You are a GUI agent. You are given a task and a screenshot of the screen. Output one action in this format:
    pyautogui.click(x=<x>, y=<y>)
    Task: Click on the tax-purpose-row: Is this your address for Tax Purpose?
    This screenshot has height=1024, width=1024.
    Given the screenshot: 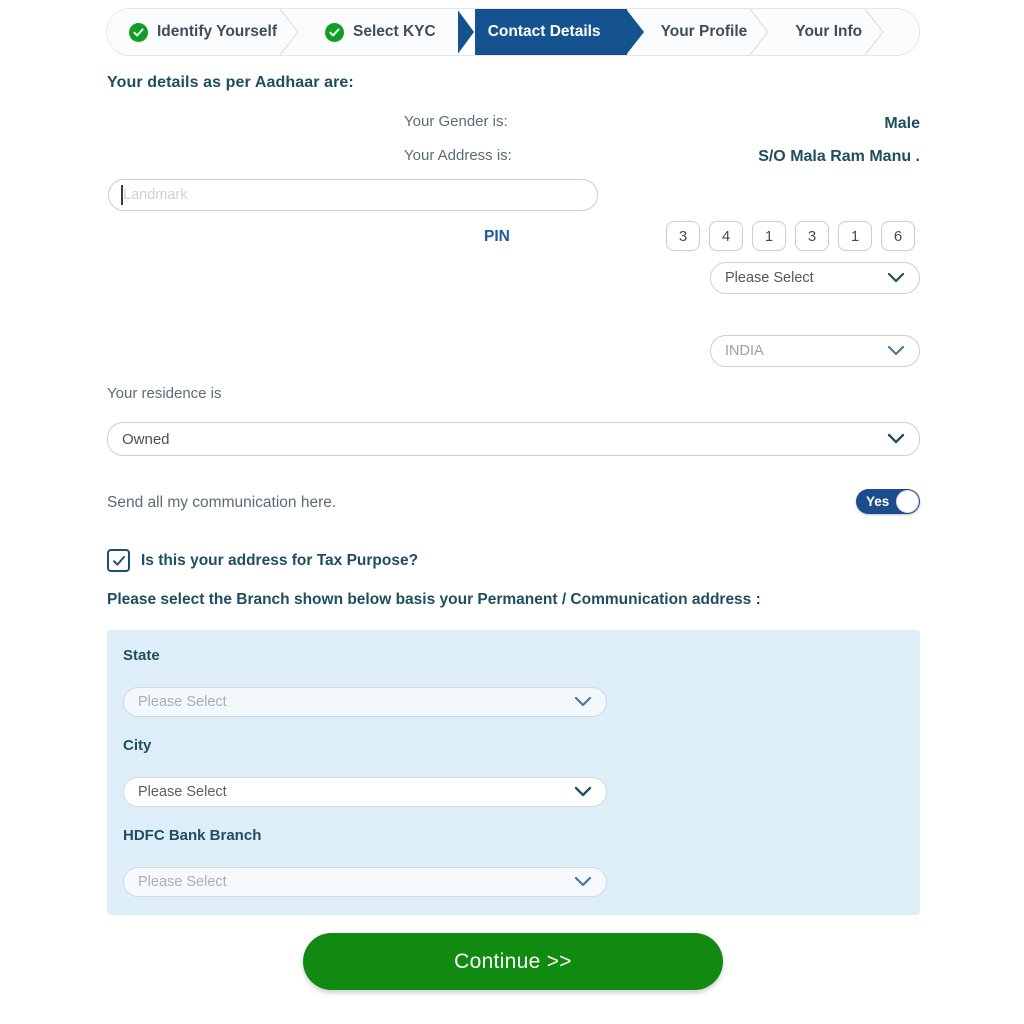 What is the action you would take?
    pyautogui.click(x=262, y=560)
    